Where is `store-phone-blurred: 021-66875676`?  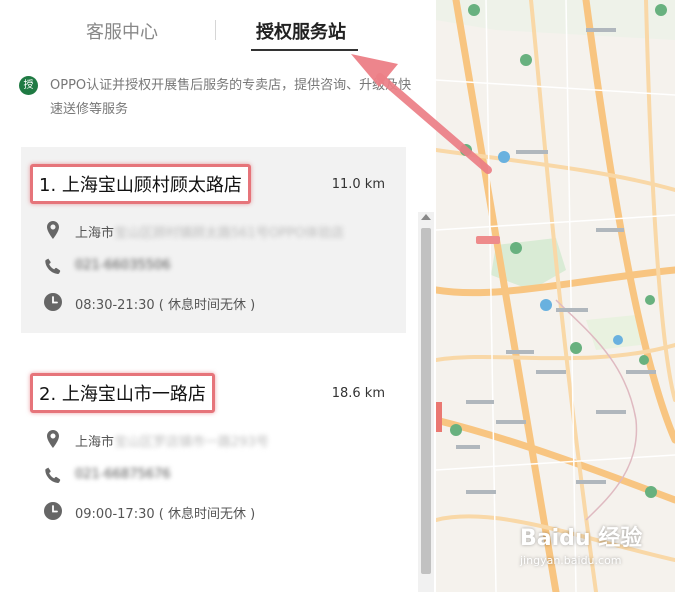 store-phone-blurred: 021-66875676 is located at coordinates (123, 474).